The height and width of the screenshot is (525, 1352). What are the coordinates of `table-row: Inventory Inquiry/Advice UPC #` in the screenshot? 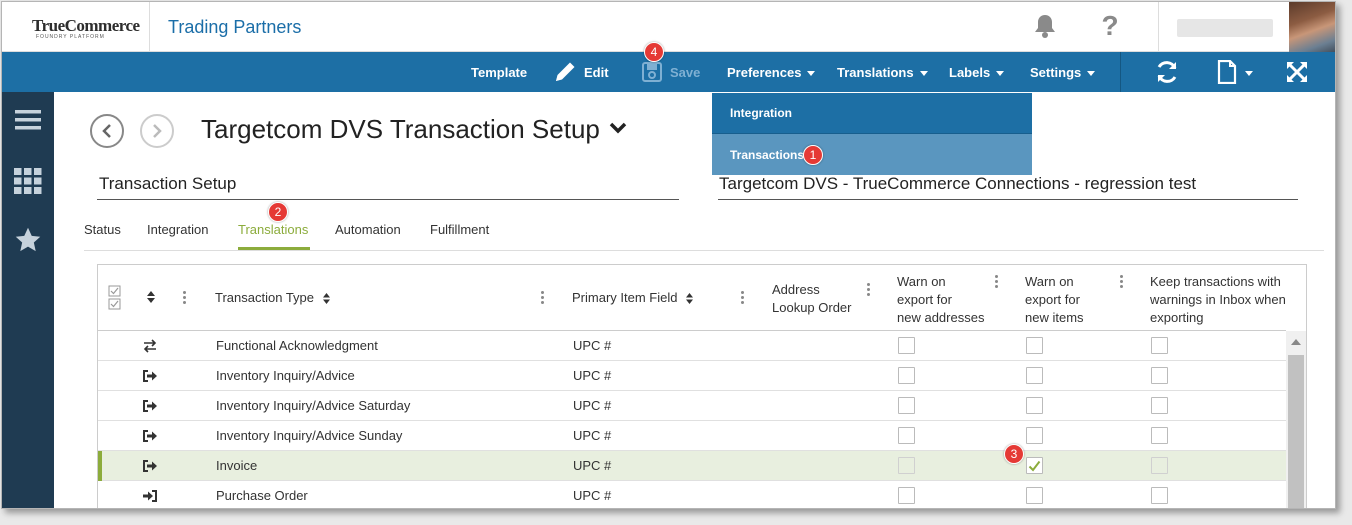 It's located at (692, 376).